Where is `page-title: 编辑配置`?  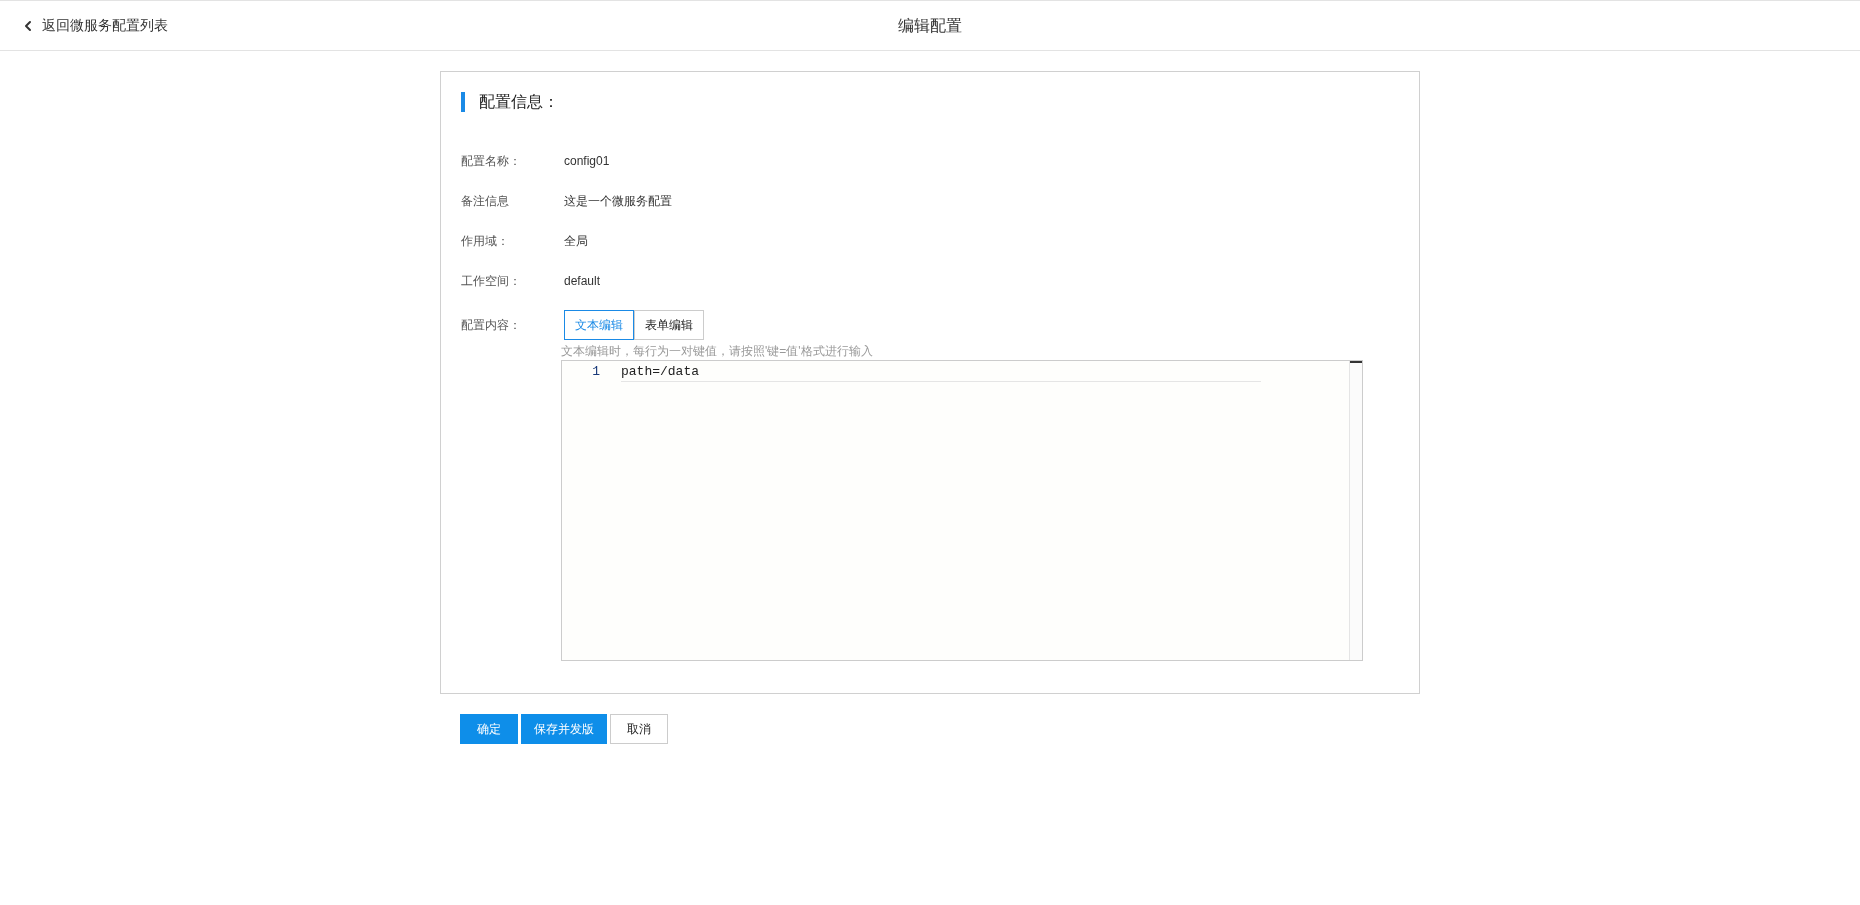
page-title: 编辑配置 is located at coordinates (930, 25).